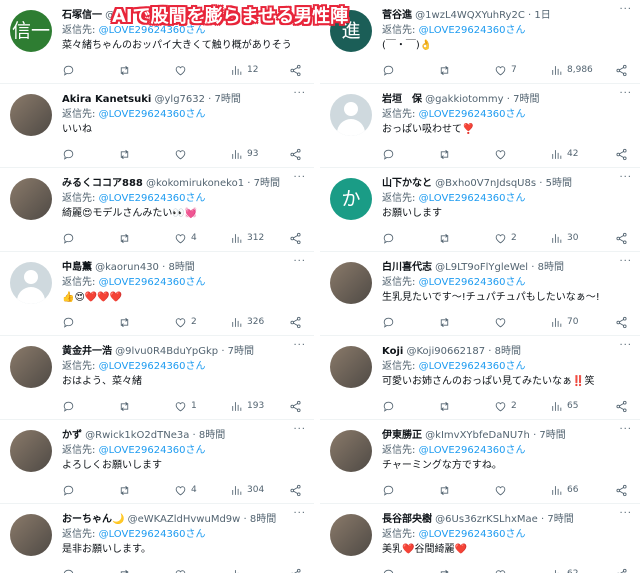  I want to click on views-button: 42, so click(564, 154).